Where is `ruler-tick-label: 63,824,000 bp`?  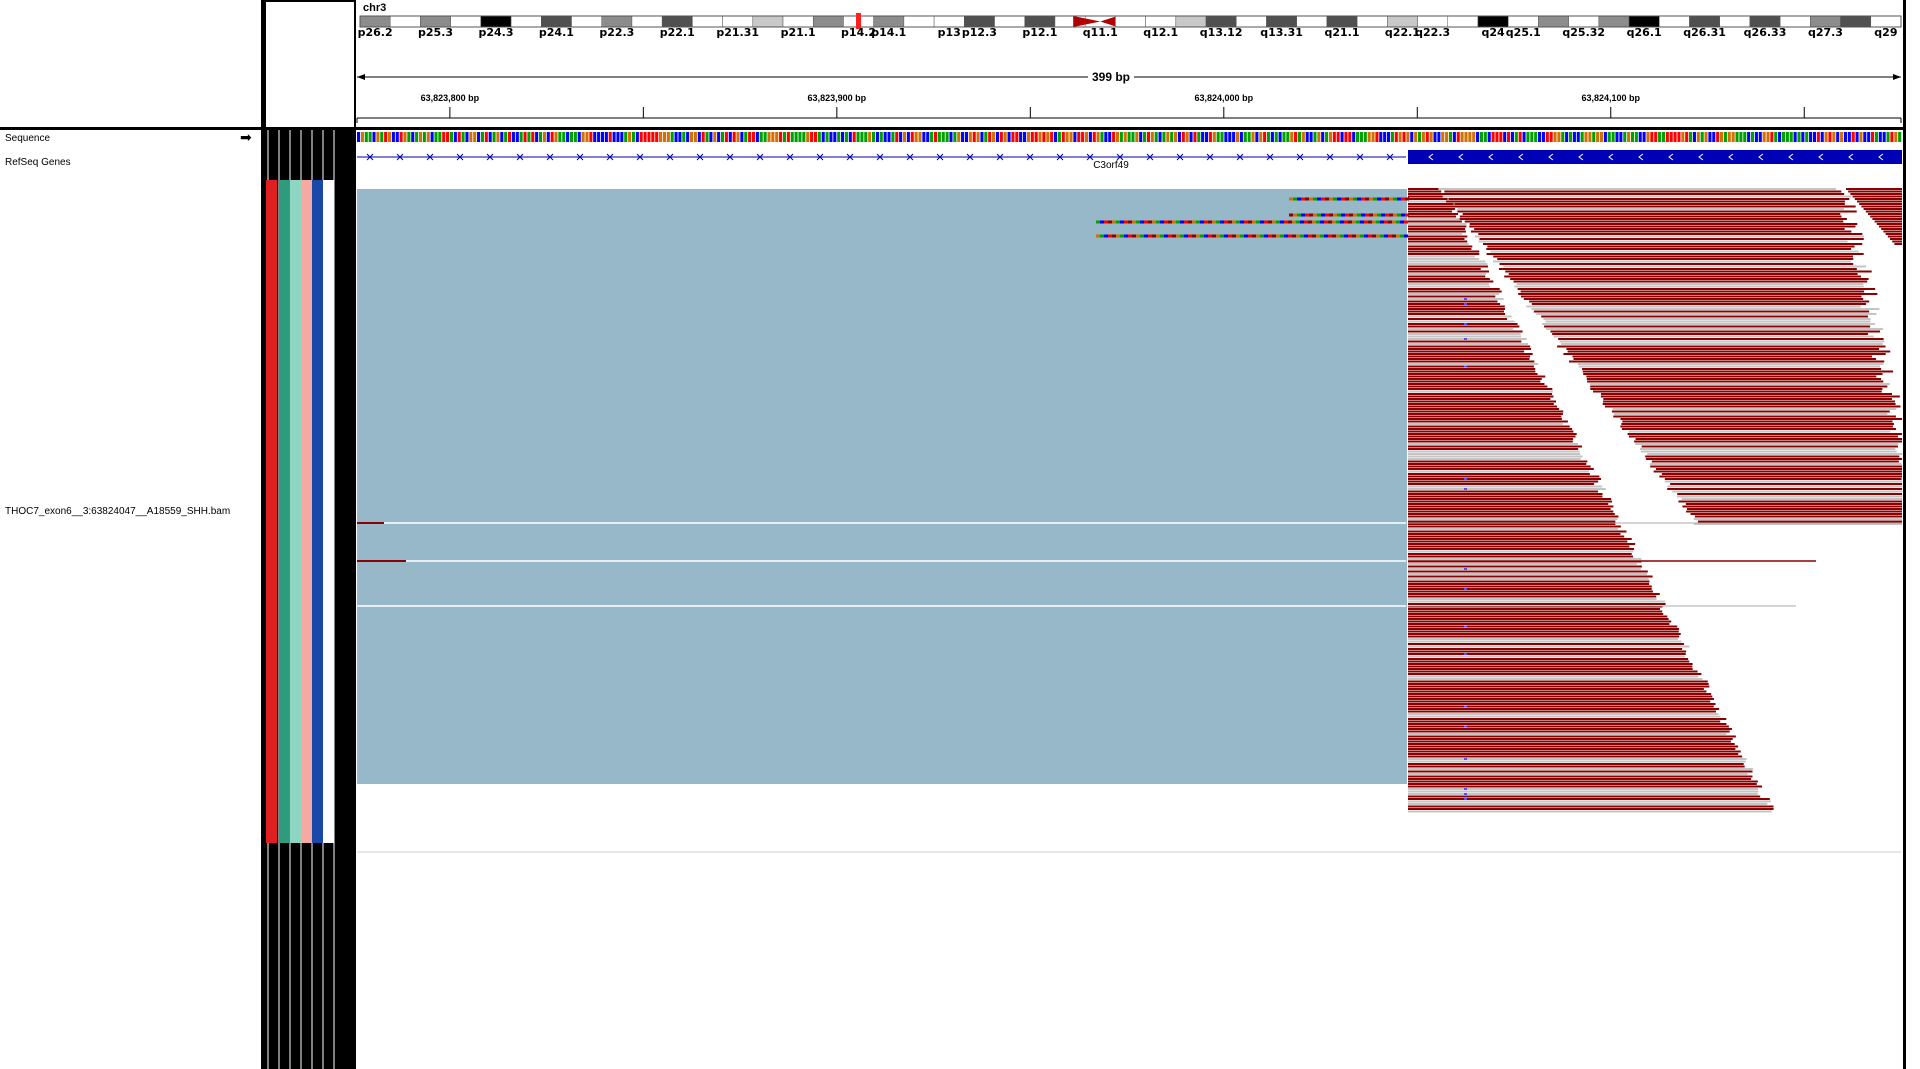
ruler-tick-label: 63,824,000 bp is located at coordinates (1224, 98).